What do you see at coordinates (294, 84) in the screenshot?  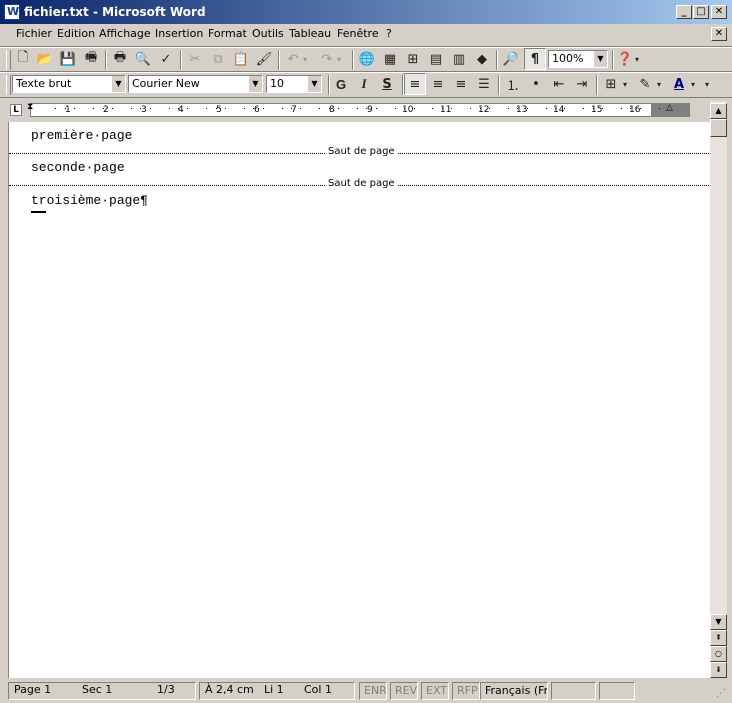 I see `font-size-combo: 10 ▼` at bounding box center [294, 84].